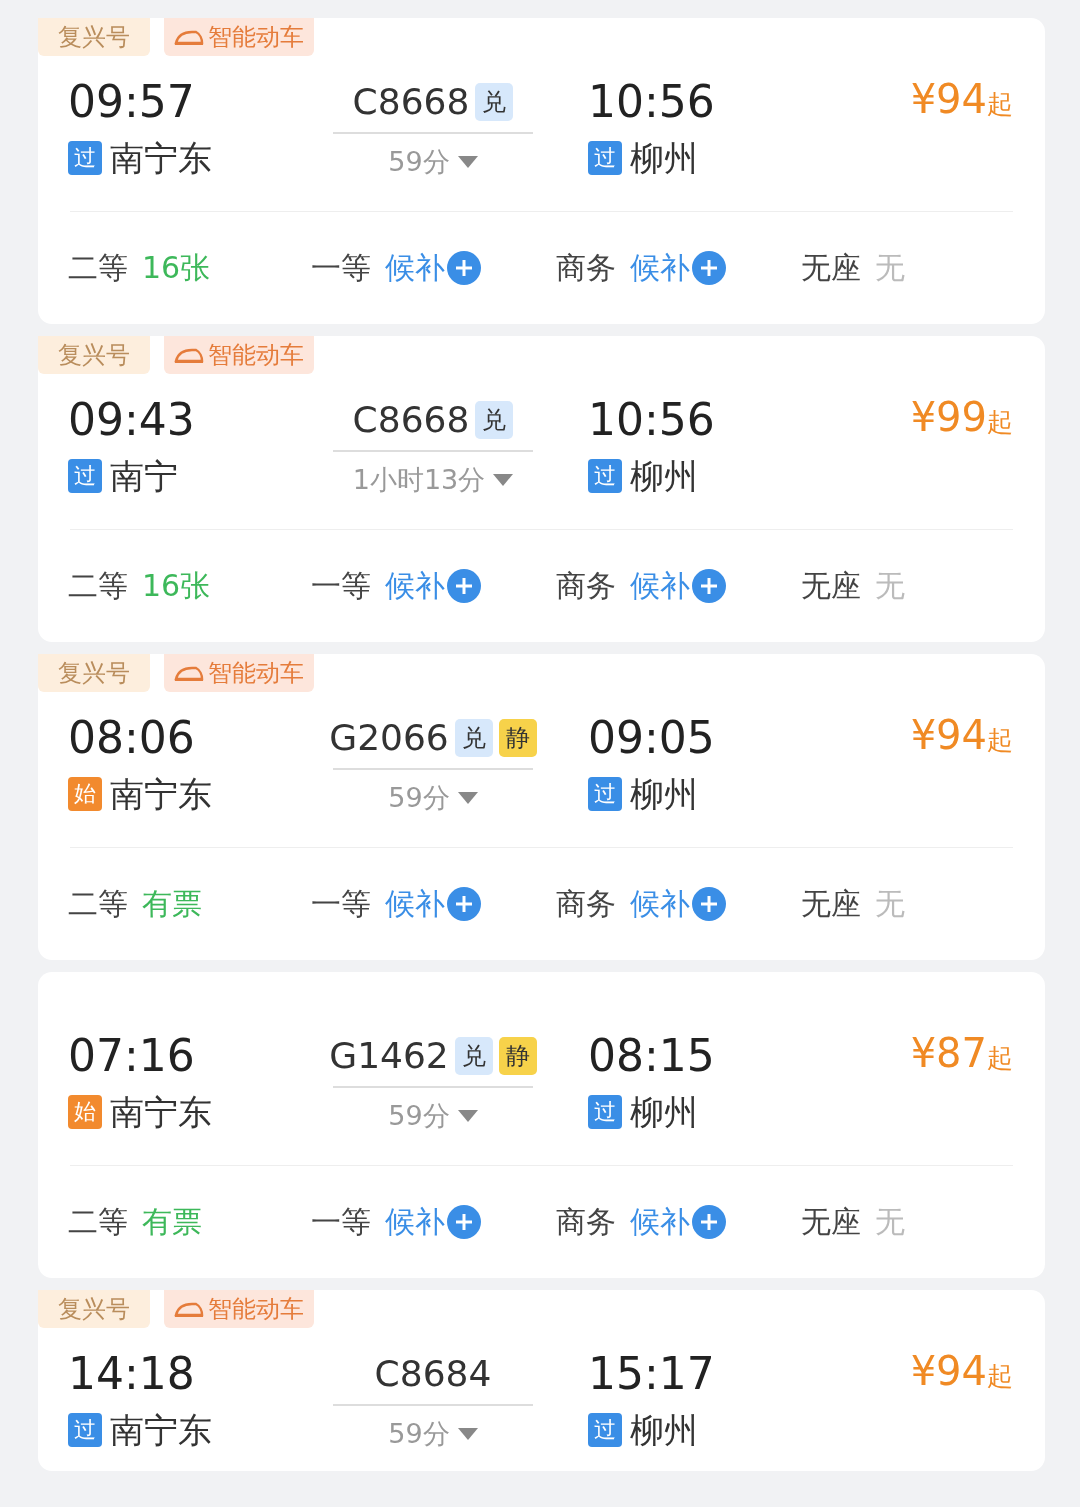  Describe the element at coordinates (132, 102) in the screenshot. I see `departure-time: 09:57` at that location.